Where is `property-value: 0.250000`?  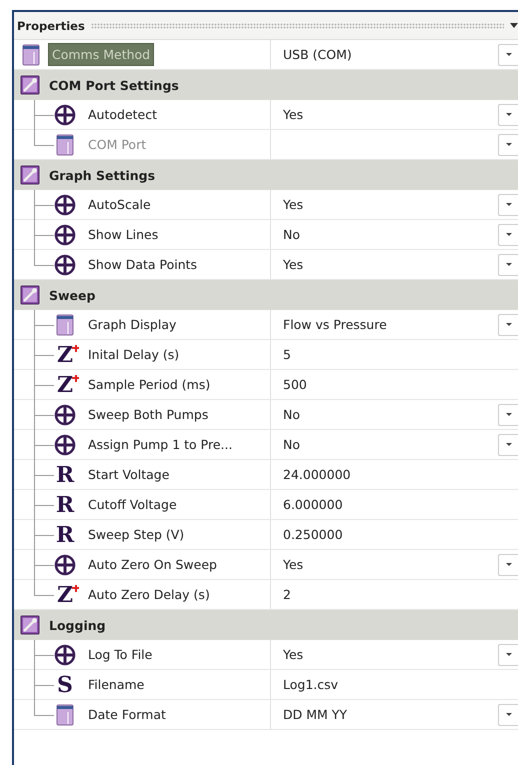
property-value: 0.250000 is located at coordinates (313, 534).